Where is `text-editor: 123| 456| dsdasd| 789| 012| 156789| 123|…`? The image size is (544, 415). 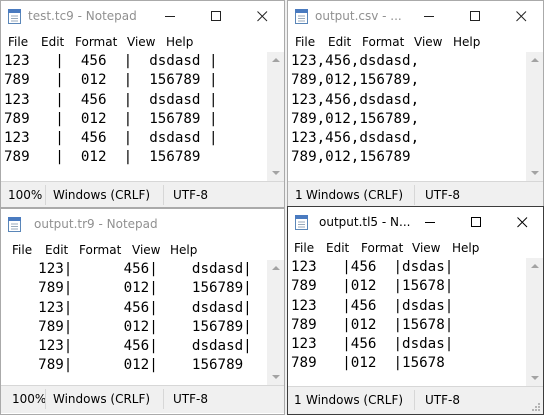
text-editor: 123| 456| dsdasd| 789| 012| 156789| 123|… is located at coordinates (134, 319).